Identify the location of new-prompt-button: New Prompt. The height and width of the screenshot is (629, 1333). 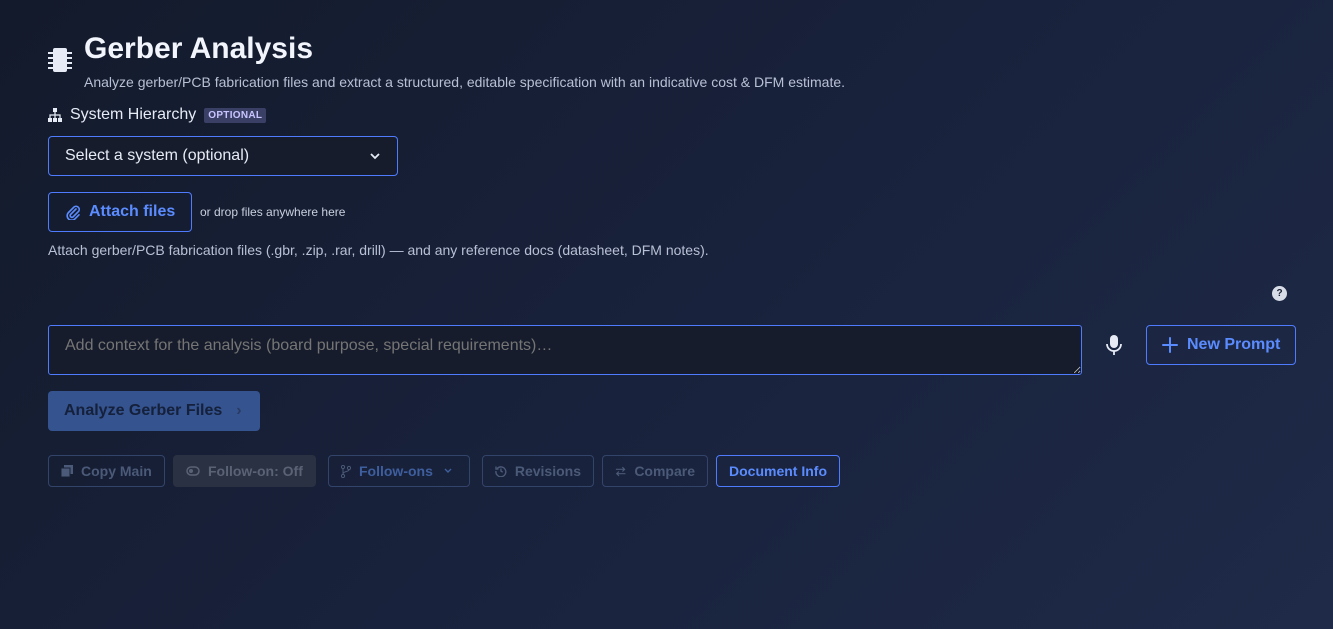
(1221, 345).